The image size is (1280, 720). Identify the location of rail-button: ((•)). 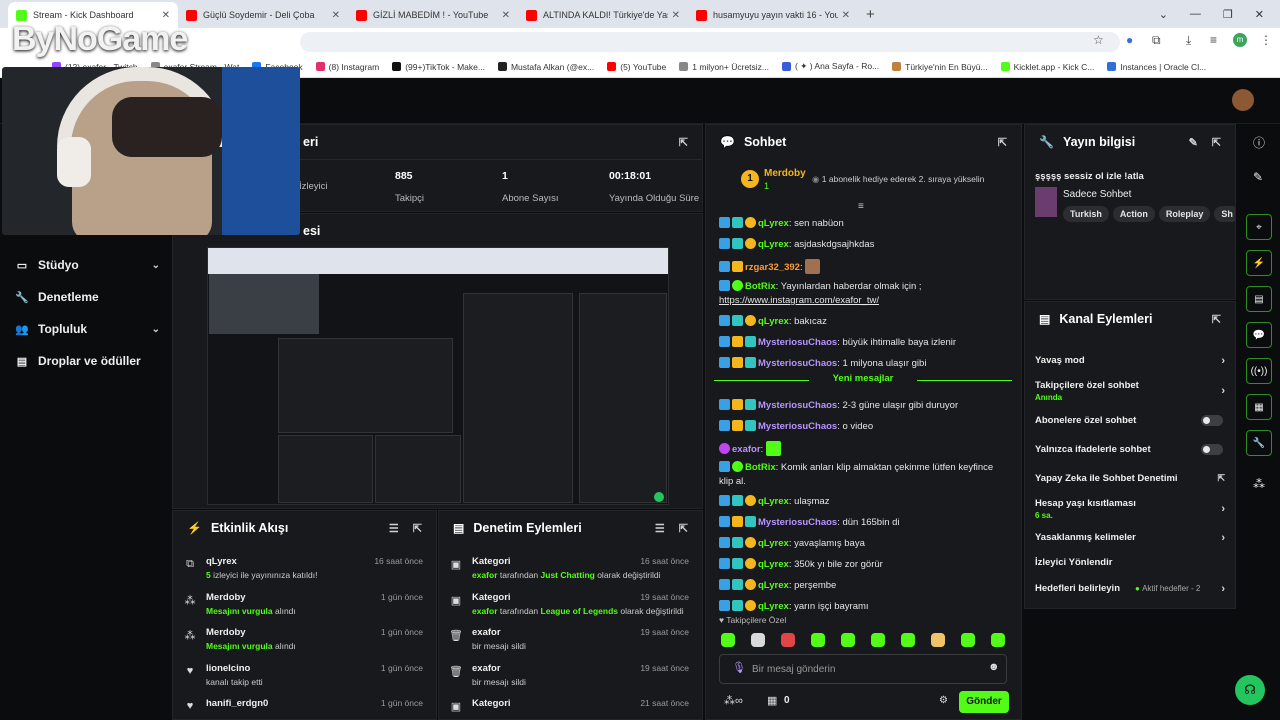
(1259, 371).